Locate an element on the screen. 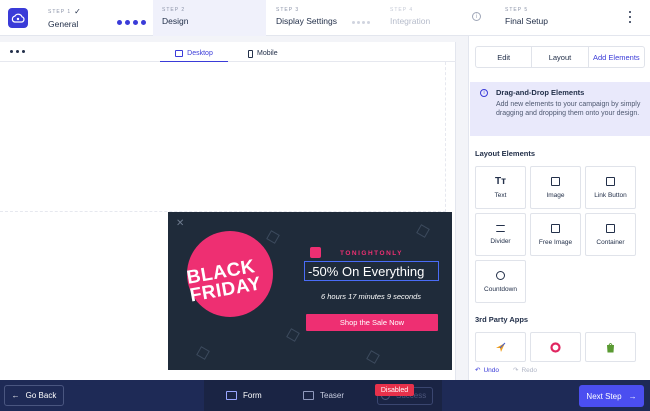 The height and width of the screenshot is (411, 650). paper-plane-app-icon is located at coordinates (501, 347).